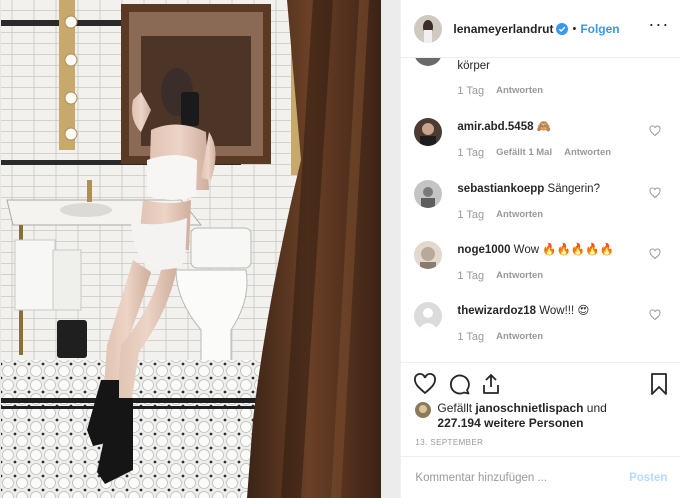 This screenshot has width=680, height=498. I want to click on comment-body: 🙈, so click(544, 127).